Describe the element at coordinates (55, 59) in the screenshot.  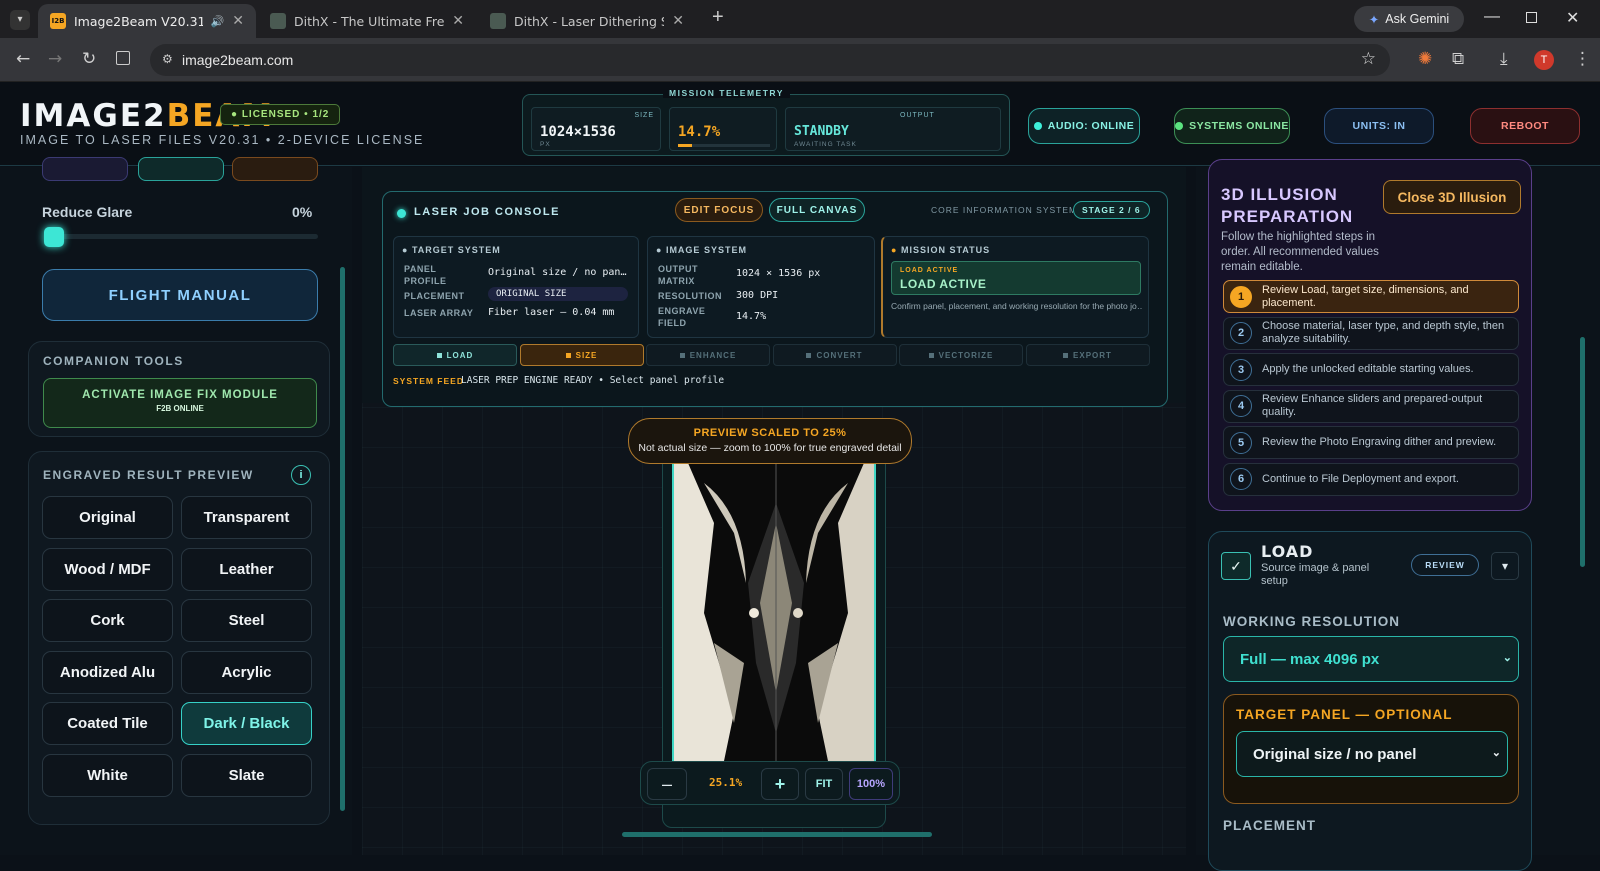
I see `forward-icon: →` at that location.